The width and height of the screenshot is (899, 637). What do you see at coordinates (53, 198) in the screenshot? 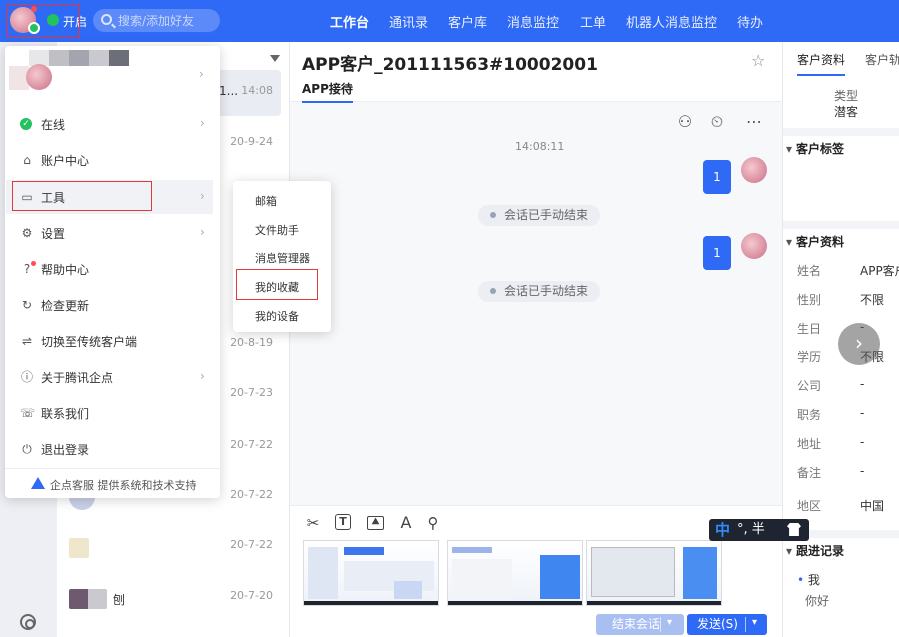
I see `menu-item-label: 工具` at bounding box center [53, 198].